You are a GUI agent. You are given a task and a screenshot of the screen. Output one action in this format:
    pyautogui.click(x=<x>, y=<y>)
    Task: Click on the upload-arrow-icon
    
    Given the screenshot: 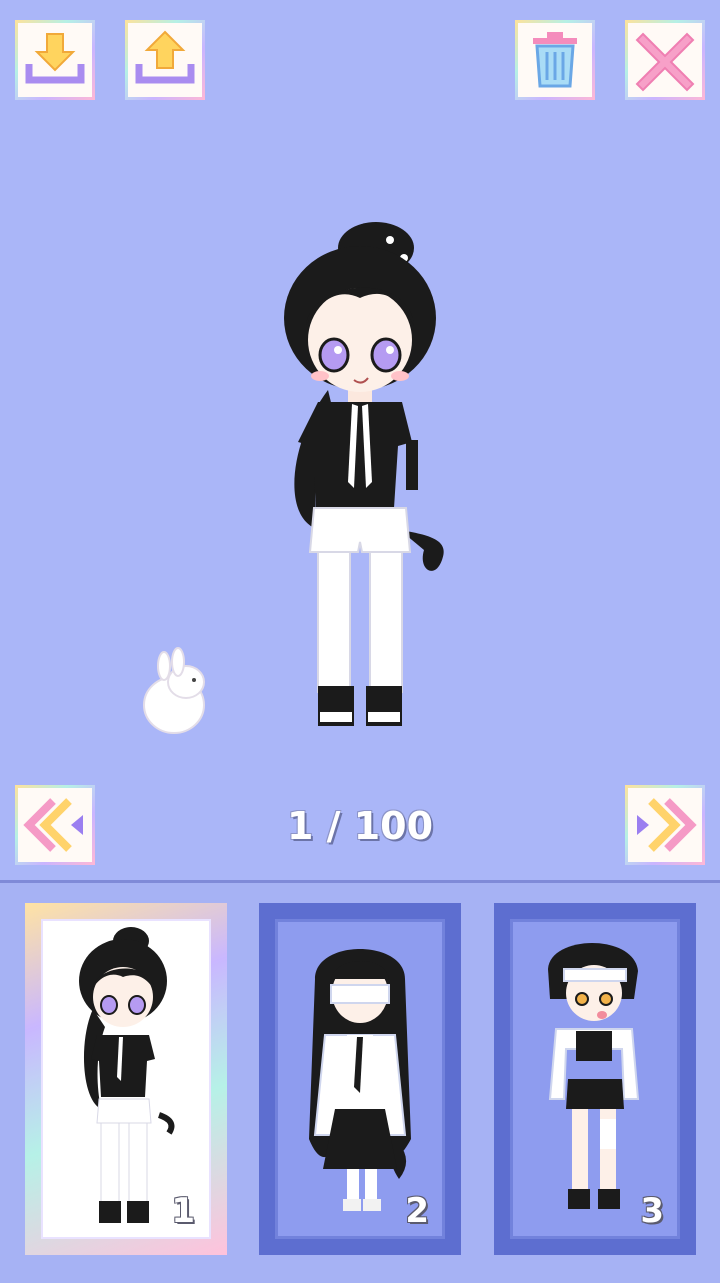 What is the action you would take?
    pyautogui.click(x=165, y=57)
    